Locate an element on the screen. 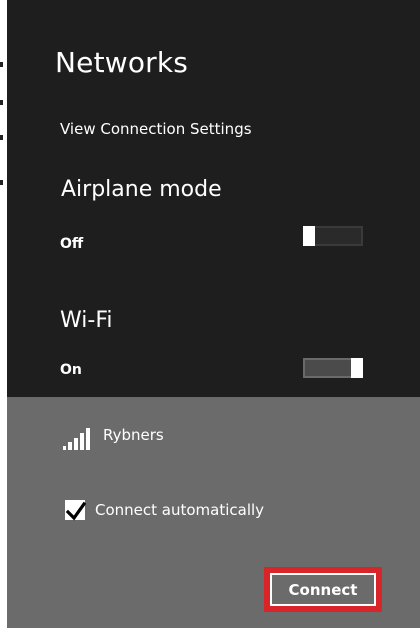 This screenshot has height=628, width=420. checkmark-icon is located at coordinates (76, 511).